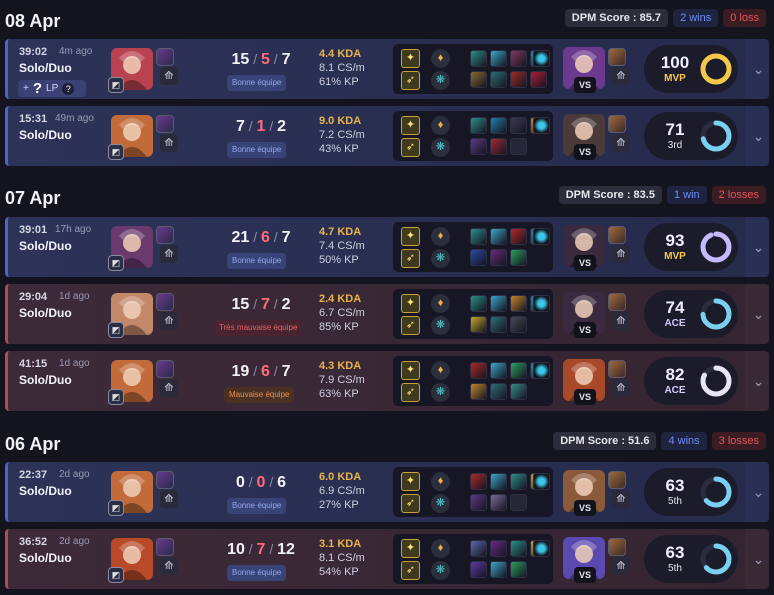 This screenshot has width=774, height=595. Describe the element at coordinates (691, 381) in the screenshot. I see `performance-score: 82 ACE` at that location.